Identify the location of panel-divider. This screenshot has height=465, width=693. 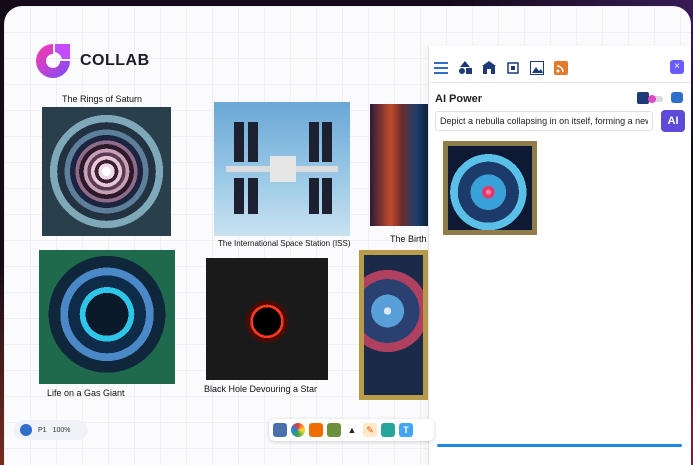
(560, 82).